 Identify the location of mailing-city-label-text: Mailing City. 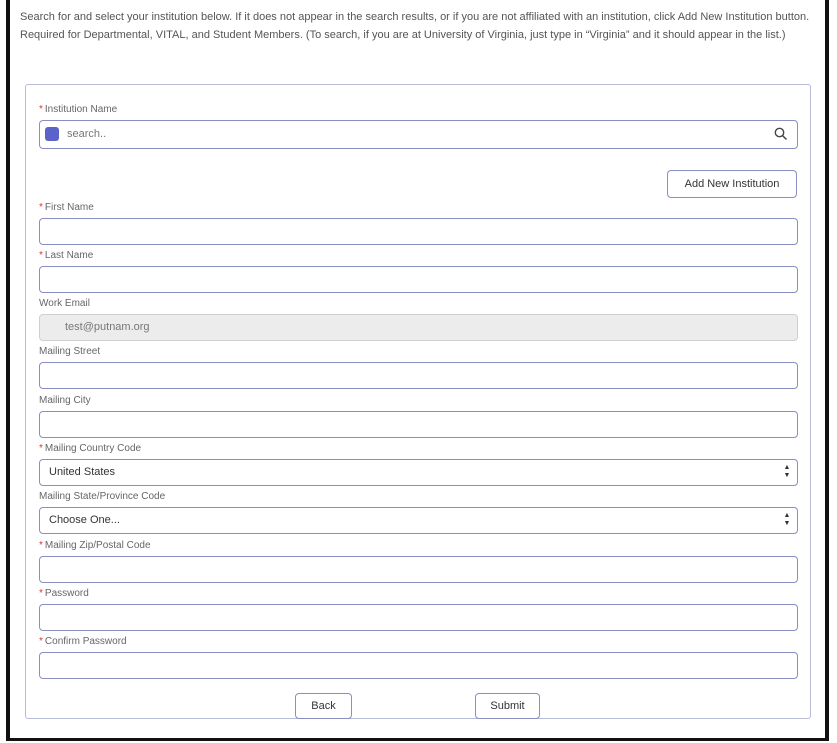
(65, 400).